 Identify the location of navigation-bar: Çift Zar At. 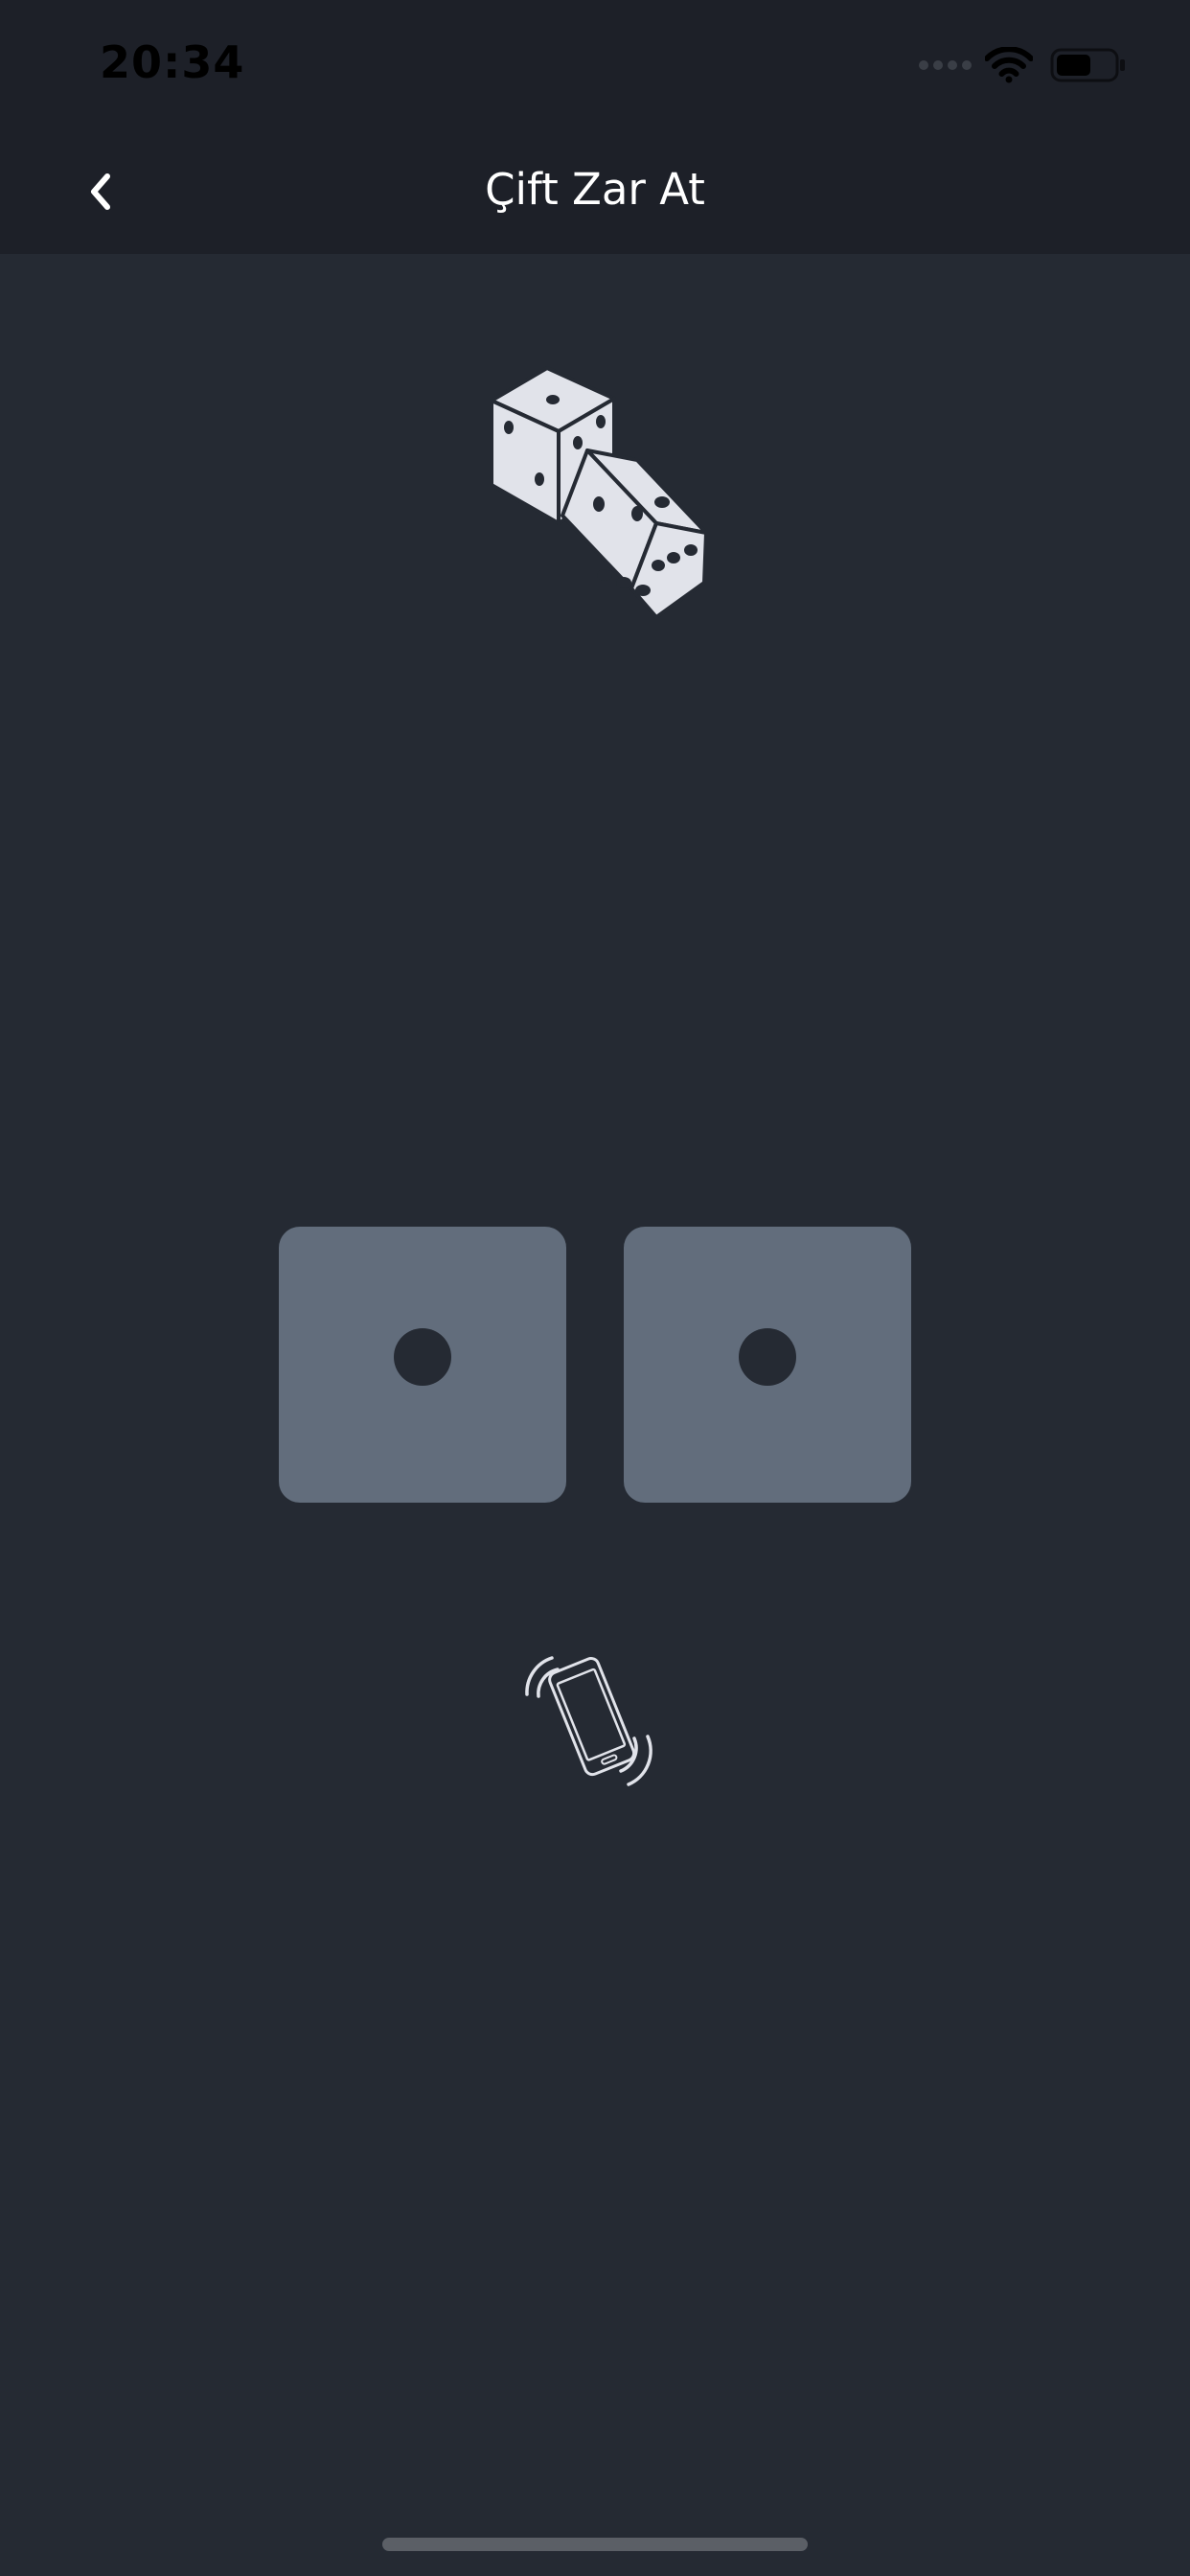
(595, 191).